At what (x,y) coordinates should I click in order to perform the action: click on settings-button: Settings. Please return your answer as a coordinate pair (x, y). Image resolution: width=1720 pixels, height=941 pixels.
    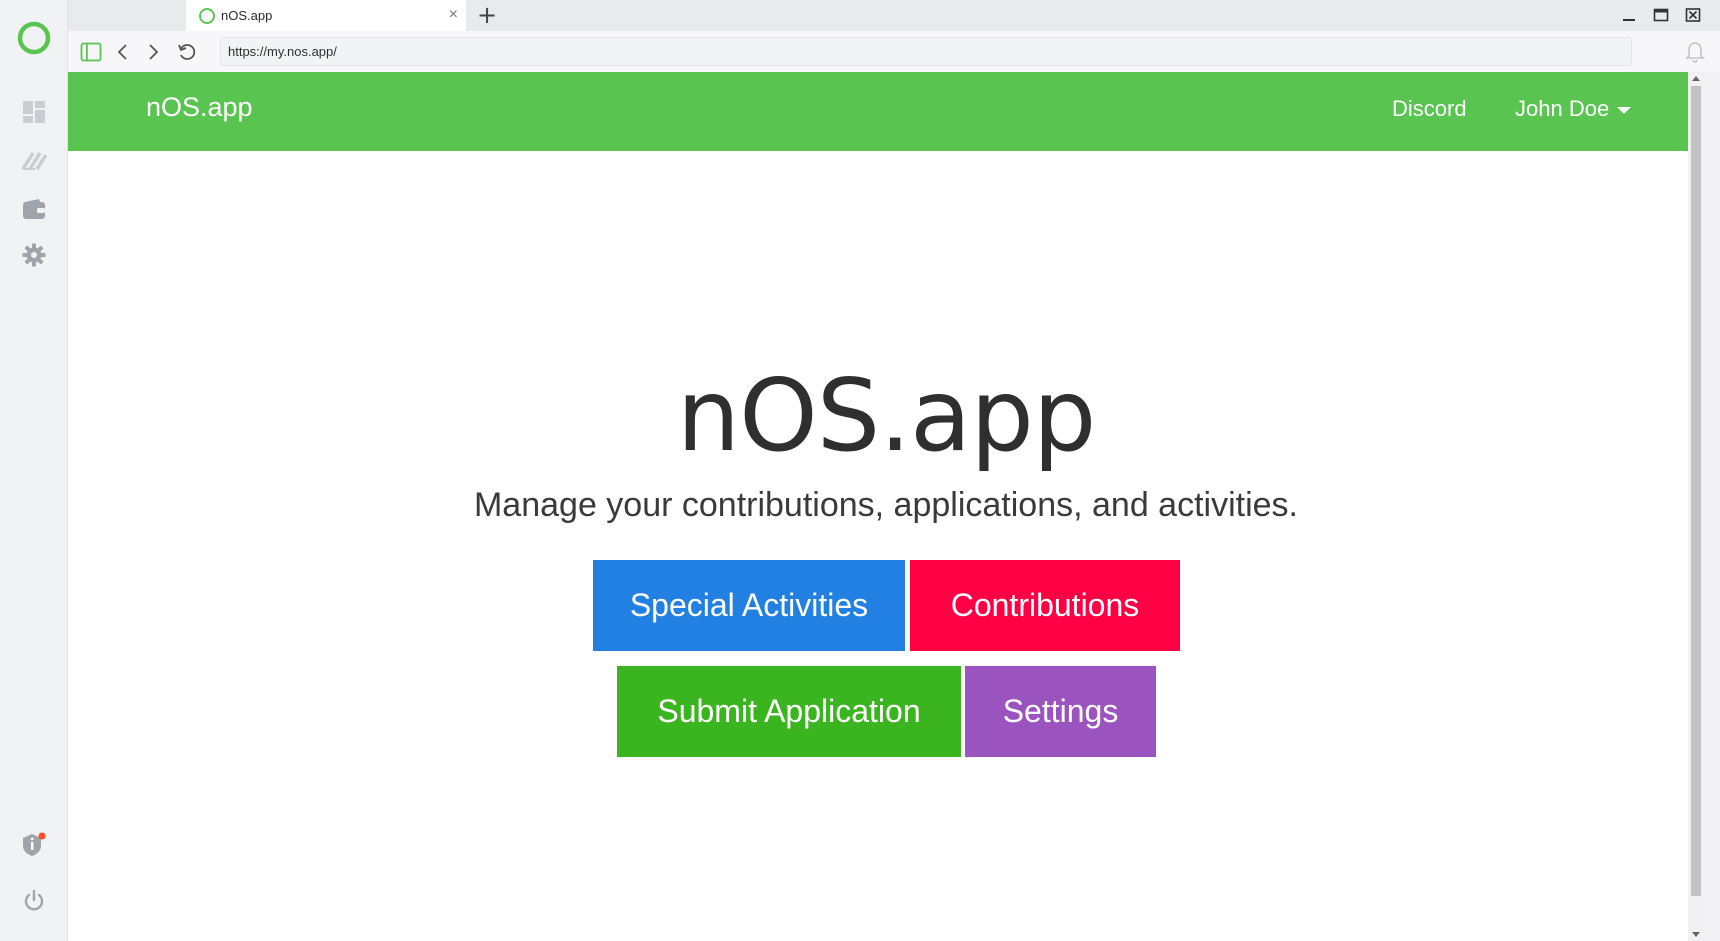
    Looking at the image, I should click on (1060, 711).